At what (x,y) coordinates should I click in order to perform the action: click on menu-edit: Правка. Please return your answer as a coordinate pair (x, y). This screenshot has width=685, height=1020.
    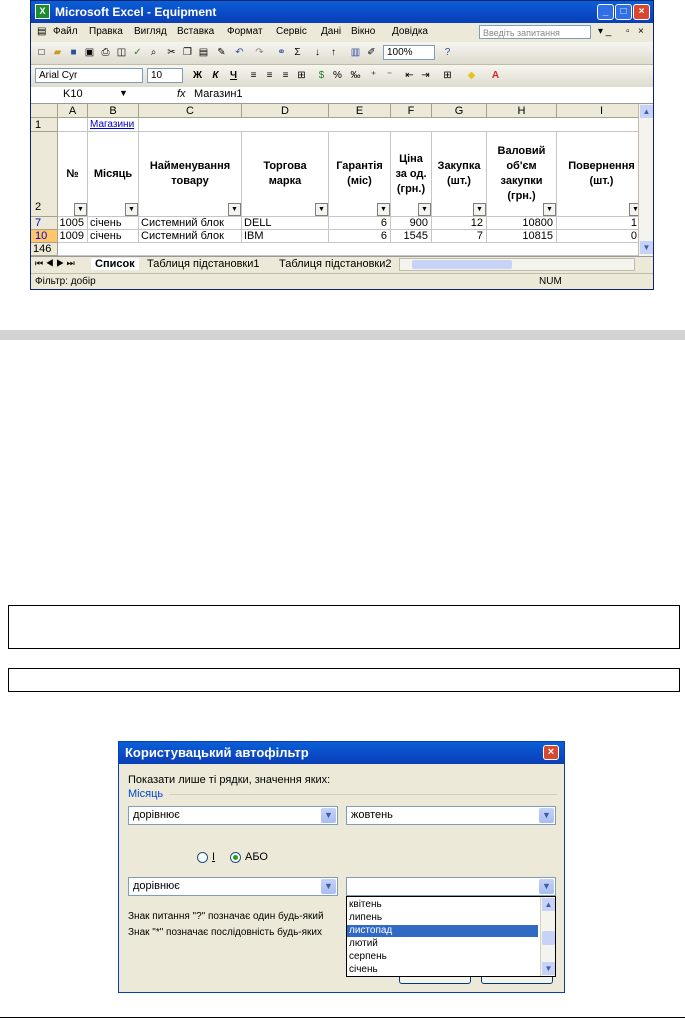
    Looking at the image, I should click on (106, 31).